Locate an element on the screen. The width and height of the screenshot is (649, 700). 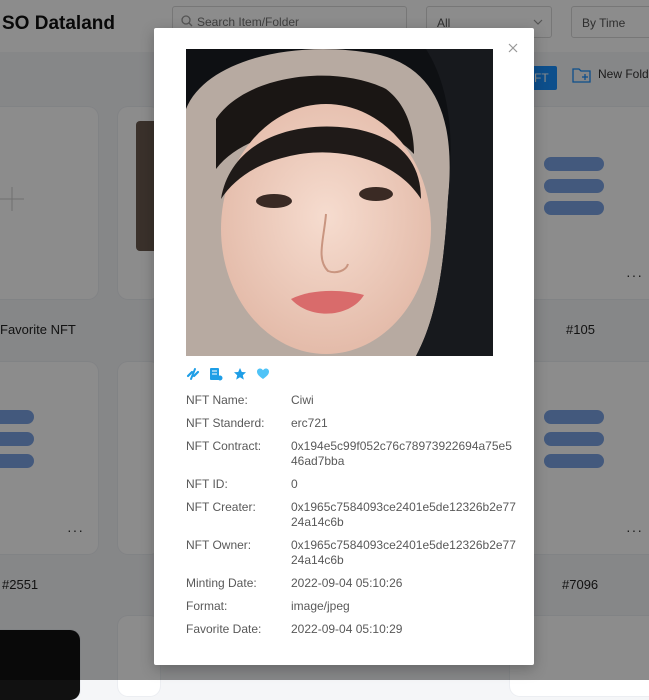
star-icon is located at coordinates (240, 376).